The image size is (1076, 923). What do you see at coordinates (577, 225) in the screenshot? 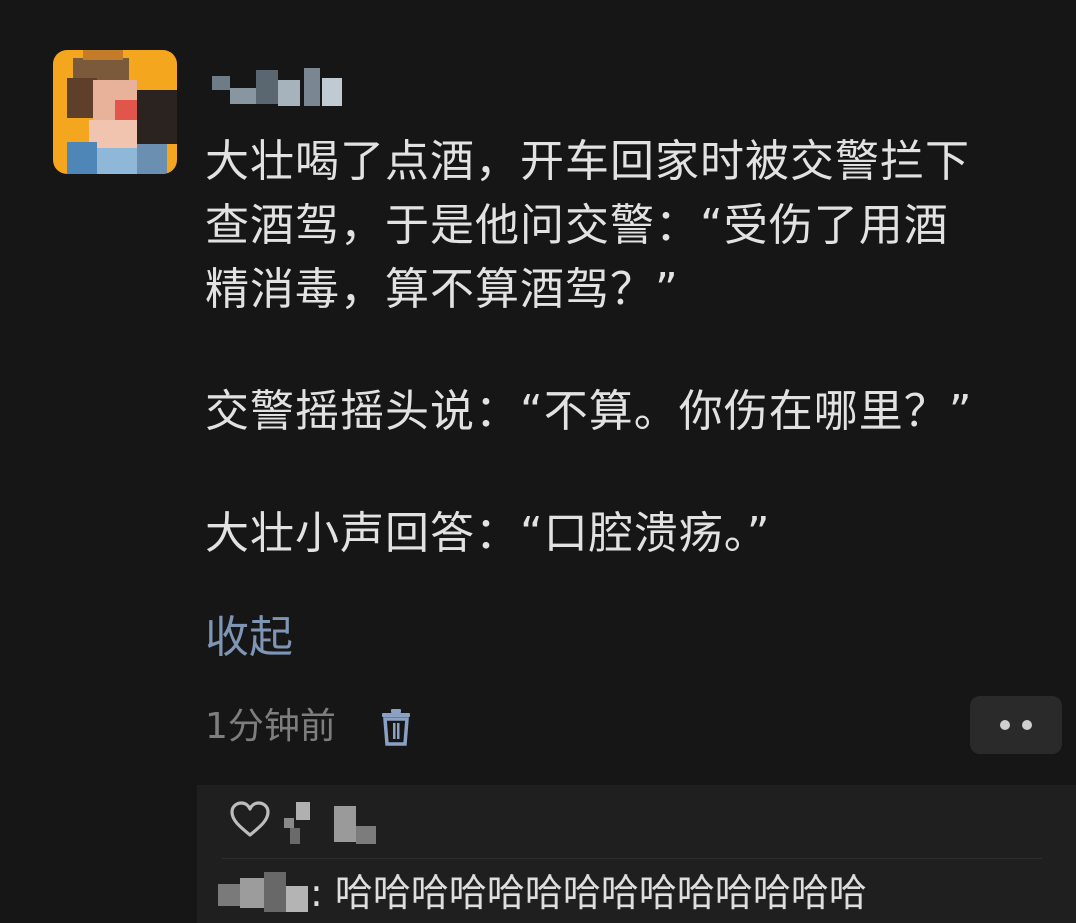
I see `comment-line: 查酒驾，于是他问交警：“受伤了用酒` at bounding box center [577, 225].